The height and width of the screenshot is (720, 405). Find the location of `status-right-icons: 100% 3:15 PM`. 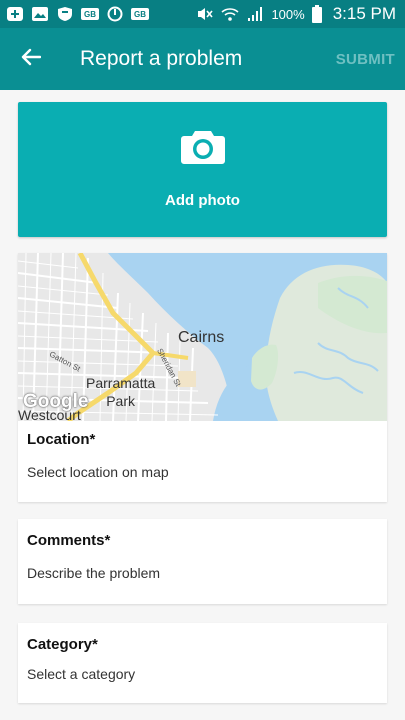

status-right-icons: 100% 3:15 PM is located at coordinates (296, 14).